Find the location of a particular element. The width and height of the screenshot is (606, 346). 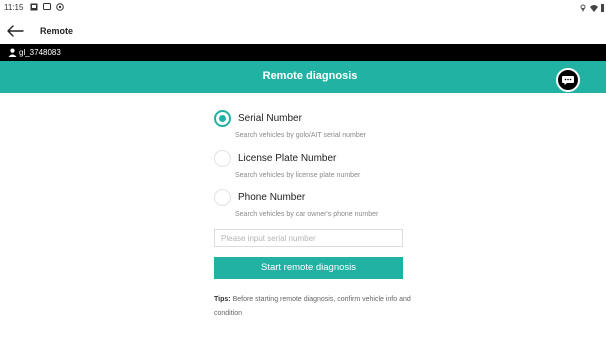

chat-bubble-icon is located at coordinates (568, 80).